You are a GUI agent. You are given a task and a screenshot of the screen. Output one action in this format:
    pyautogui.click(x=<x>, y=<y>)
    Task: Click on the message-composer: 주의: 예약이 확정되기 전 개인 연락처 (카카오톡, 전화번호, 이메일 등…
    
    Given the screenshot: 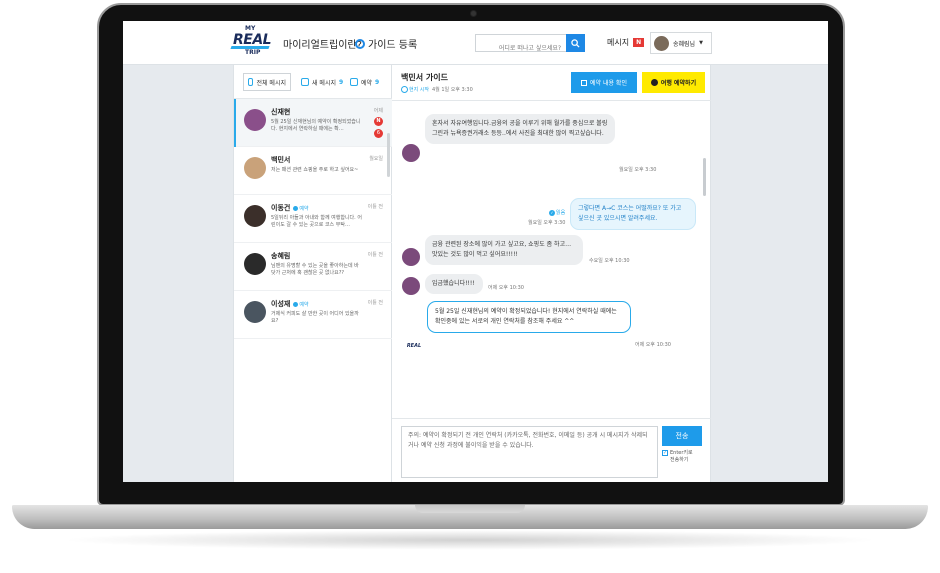 What is the action you would take?
    pyautogui.click(x=551, y=450)
    